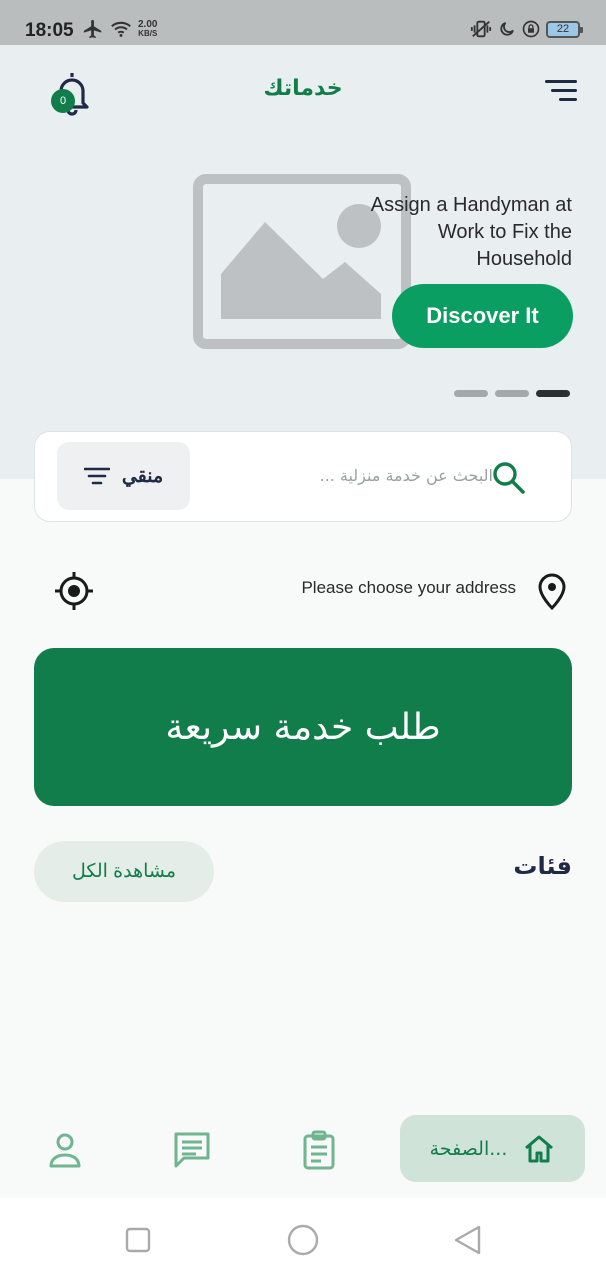 The width and height of the screenshot is (606, 1280). What do you see at coordinates (553, 393) in the screenshot?
I see `carousel-dot-active` at bounding box center [553, 393].